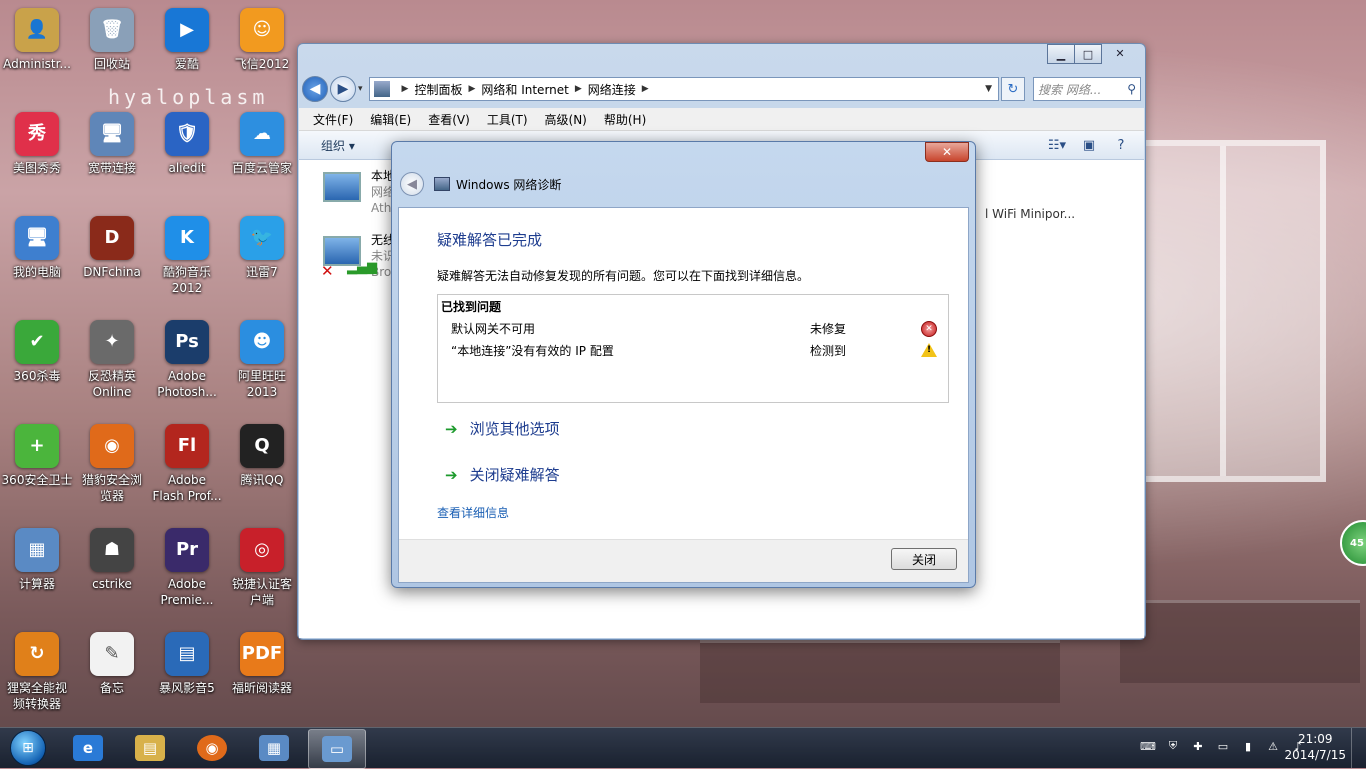  What do you see at coordinates (1089, 145) in the screenshot?
I see `preview-pane-icon: ▣` at bounding box center [1089, 145].